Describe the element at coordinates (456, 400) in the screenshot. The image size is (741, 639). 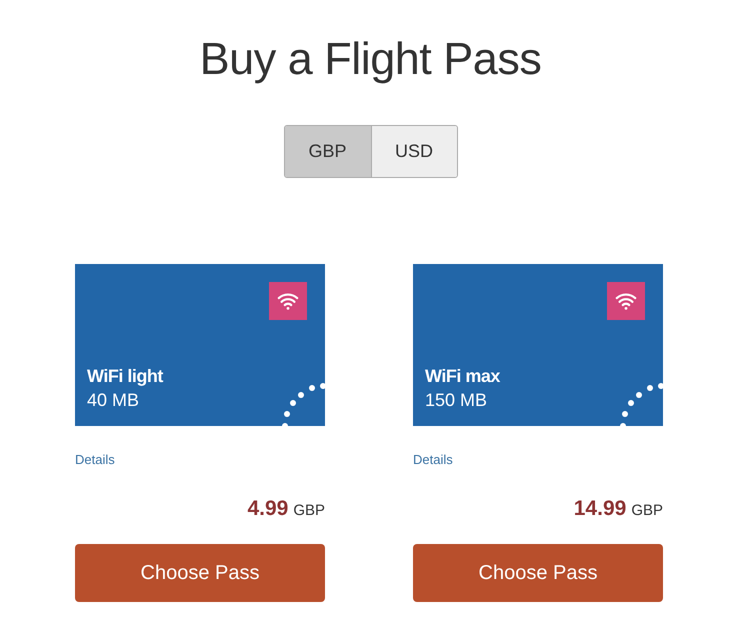
I see `pass-allowance: 150 MB` at that location.